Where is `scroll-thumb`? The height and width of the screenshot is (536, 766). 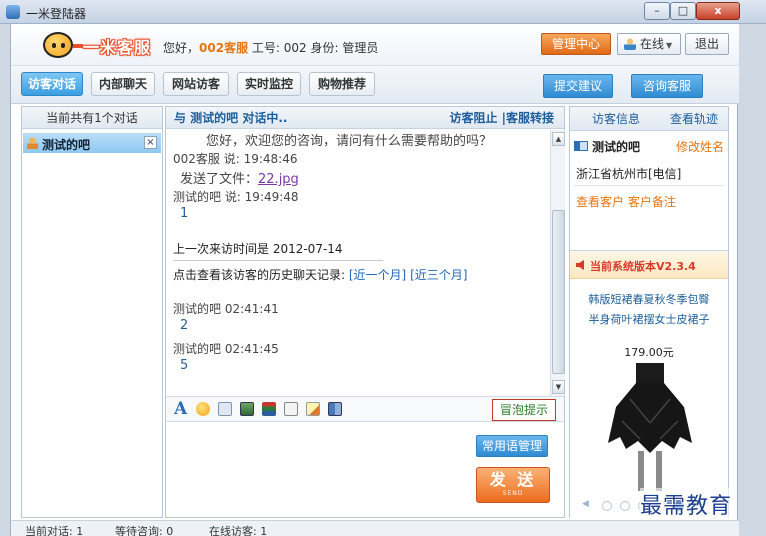 scroll-thumb is located at coordinates (558, 292).